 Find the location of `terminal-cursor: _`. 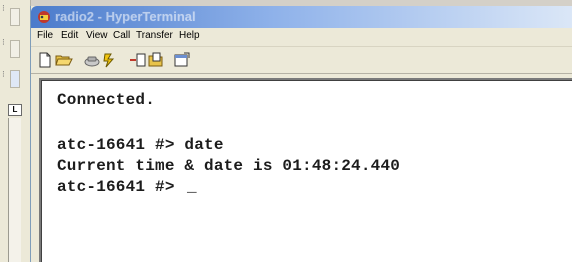

terminal-cursor: _ is located at coordinates (192, 187).